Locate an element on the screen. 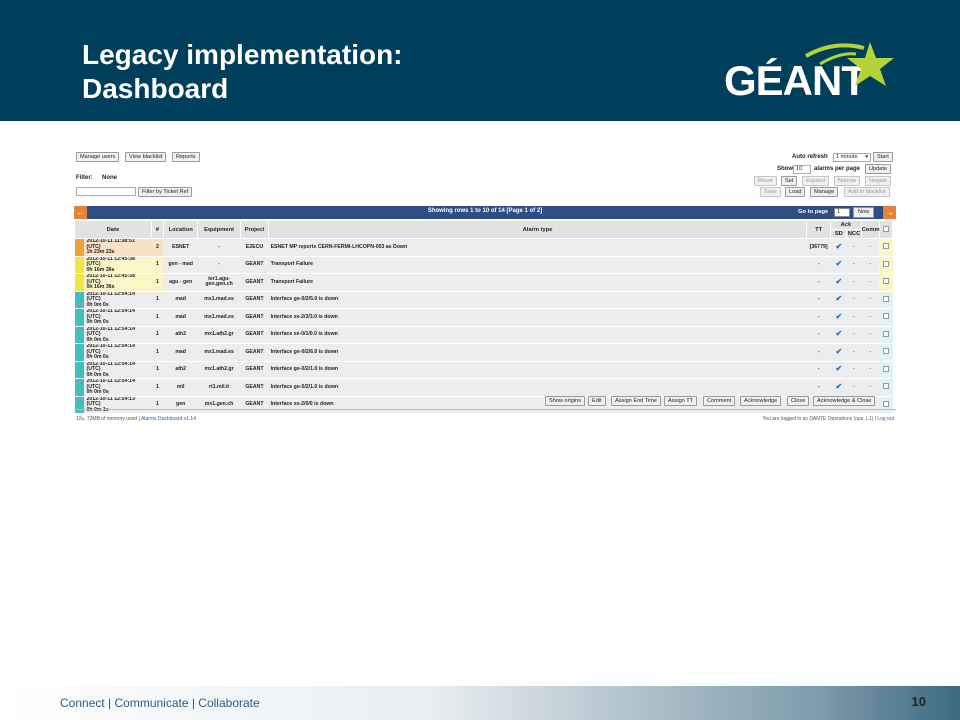 This screenshot has width=960, height=720. log-out-link: Log out is located at coordinates (885, 419).